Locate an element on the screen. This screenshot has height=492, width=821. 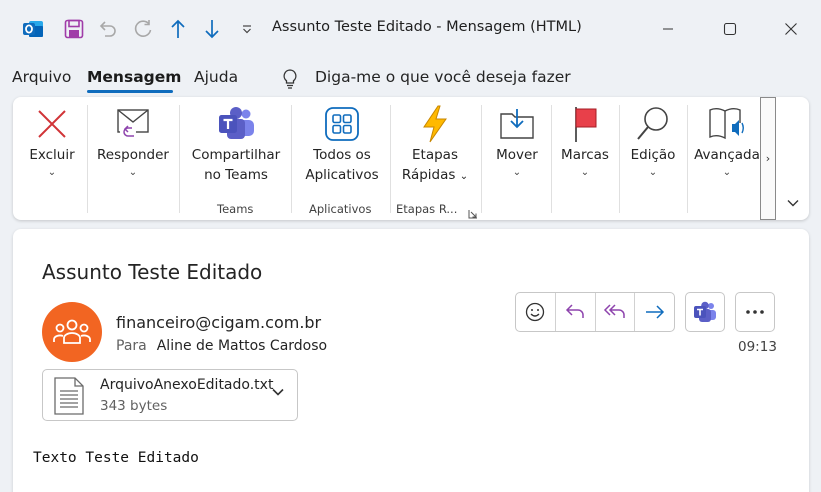
message-subject: Assunto Teste Editado is located at coordinates (152, 272).